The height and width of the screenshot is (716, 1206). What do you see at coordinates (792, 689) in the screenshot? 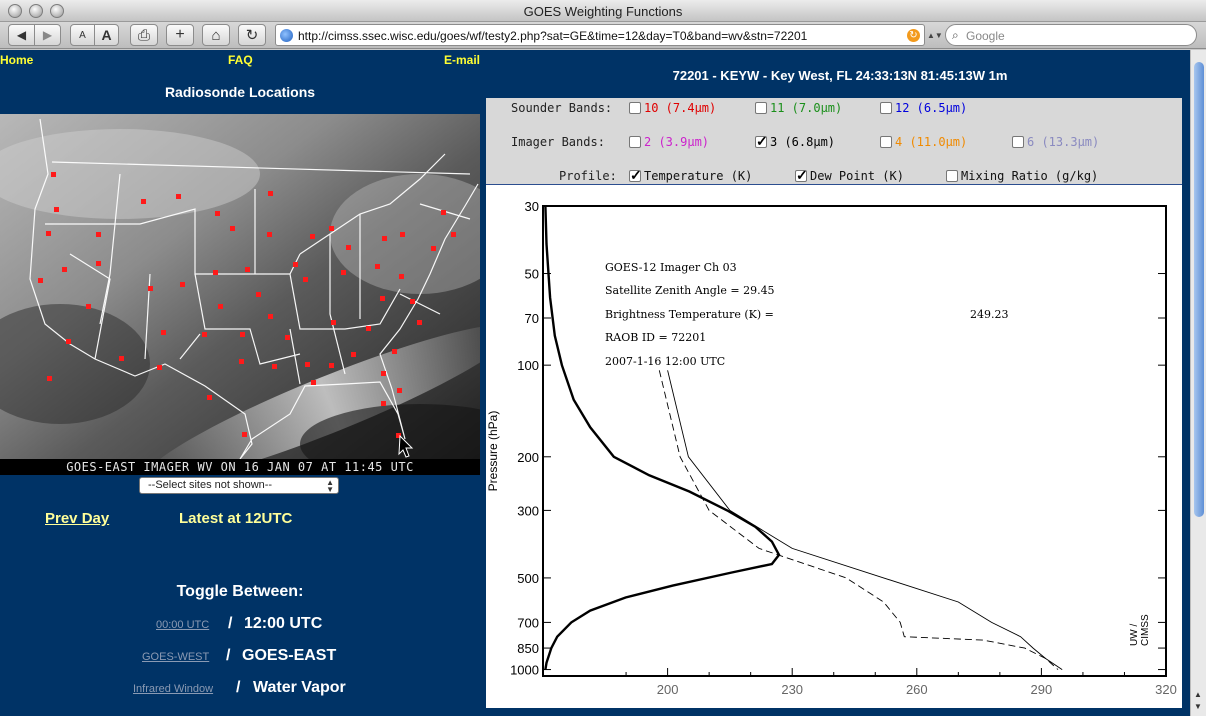
I see `x-tick-label: 230` at bounding box center [792, 689].